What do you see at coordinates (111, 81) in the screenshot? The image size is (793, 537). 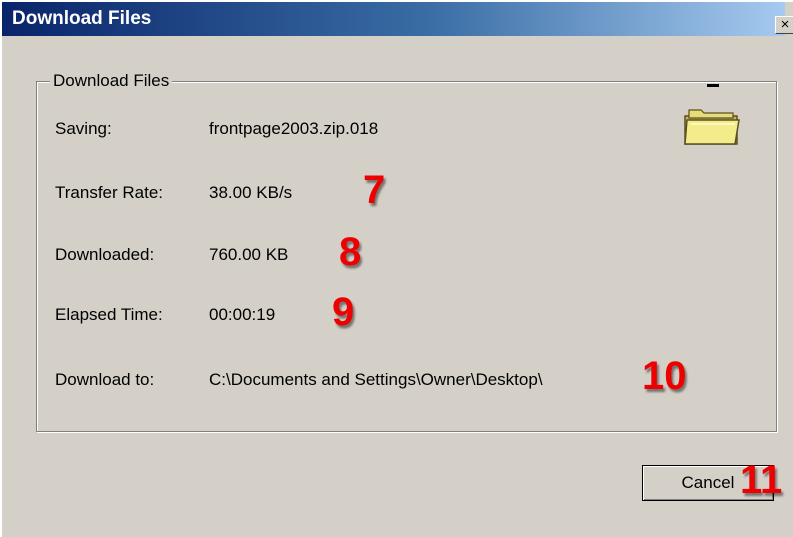 I see `groupbox-legend: Download Files` at bounding box center [111, 81].